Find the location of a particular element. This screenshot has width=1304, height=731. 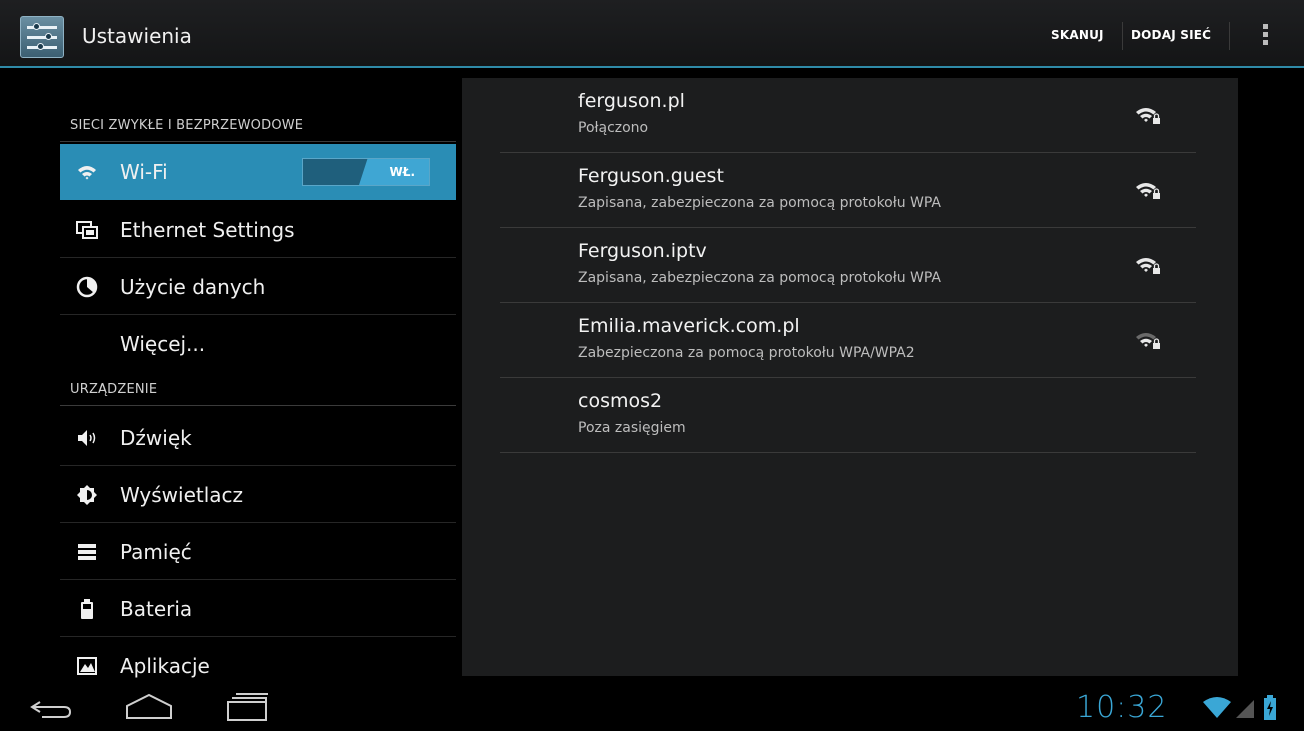

network-status: Połączono is located at coordinates (613, 128).